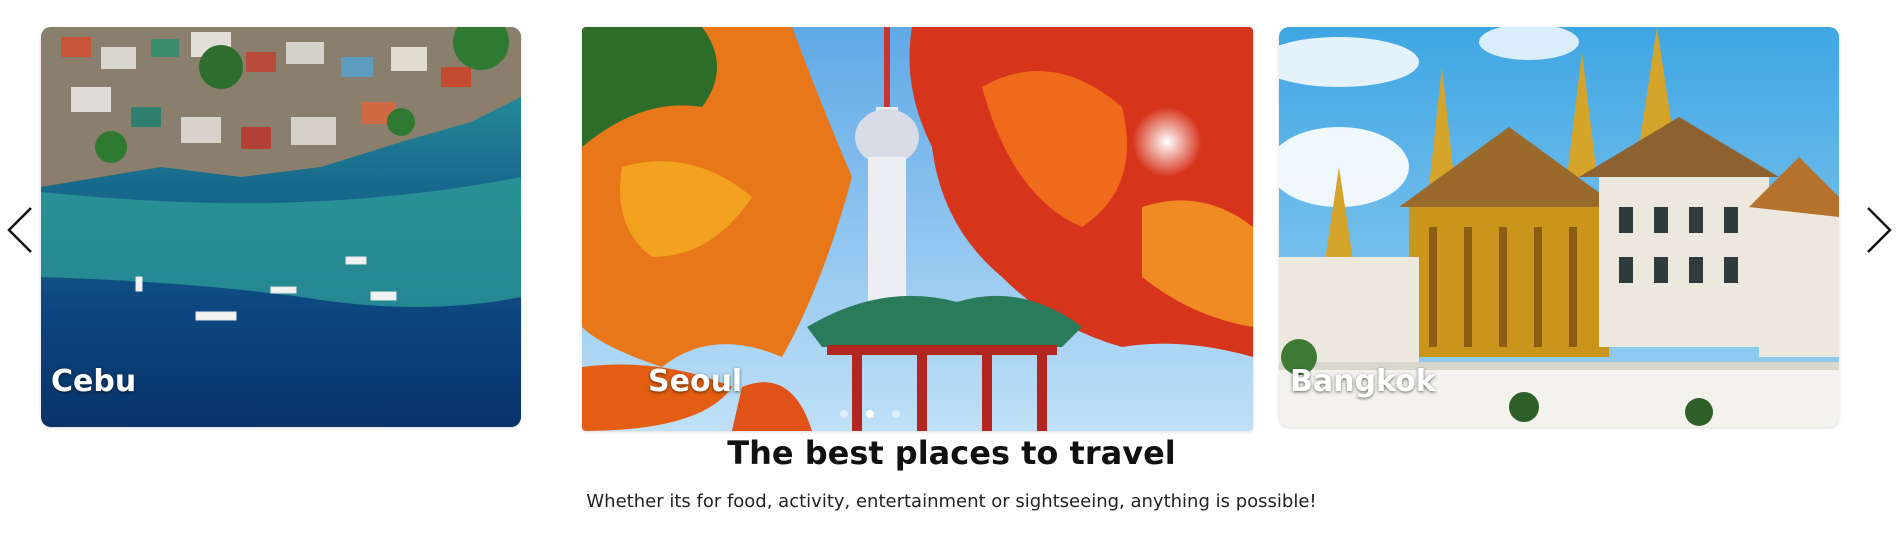  I want to click on chevron-right-icon, so click(1879, 230).